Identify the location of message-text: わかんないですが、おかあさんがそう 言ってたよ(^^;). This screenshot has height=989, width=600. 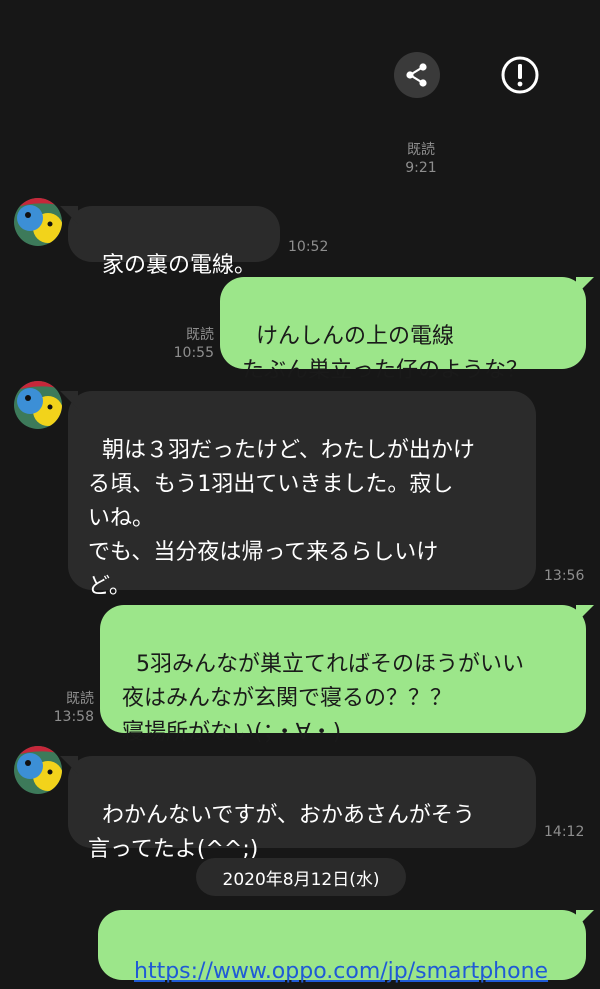
(281, 832).